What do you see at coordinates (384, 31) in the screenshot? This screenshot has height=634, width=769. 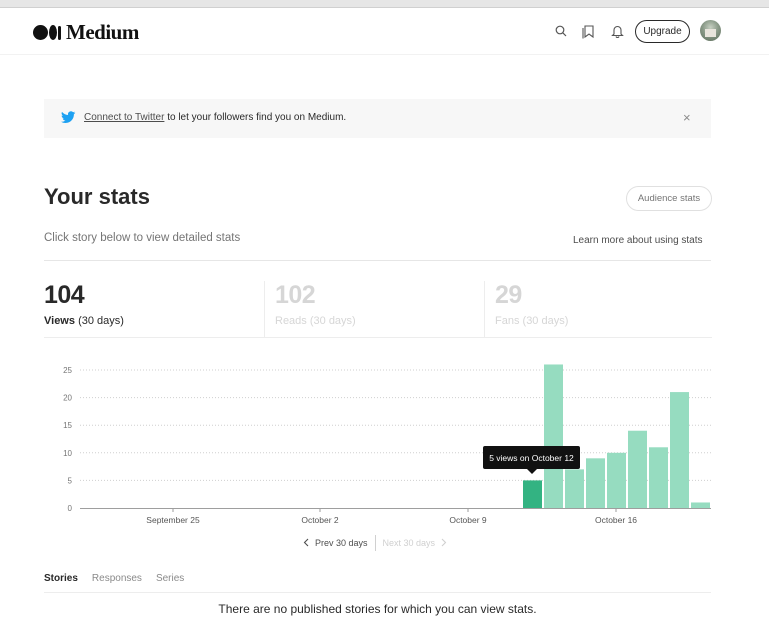 I see `top-navbar: Medium Upgrade` at bounding box center [384, 31].